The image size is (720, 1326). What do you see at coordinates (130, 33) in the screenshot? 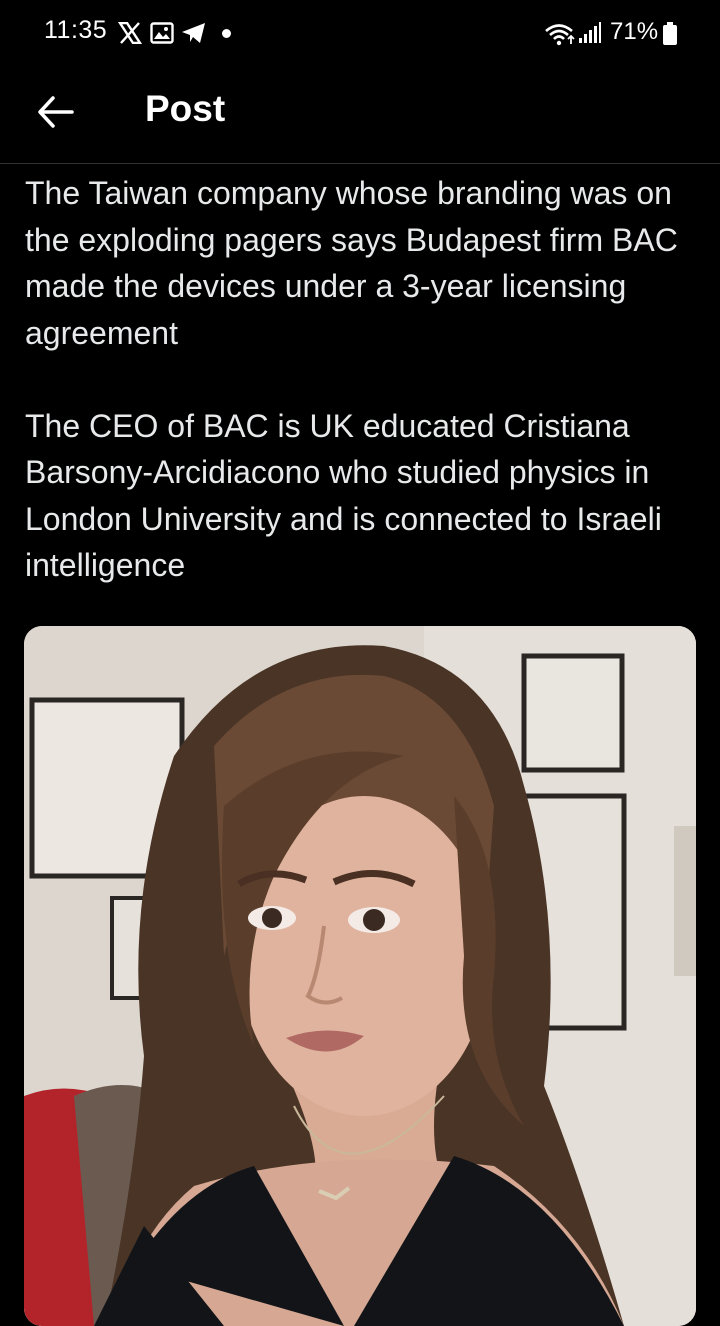
I see `x-logo-icon` at bounding box center [130, 33].